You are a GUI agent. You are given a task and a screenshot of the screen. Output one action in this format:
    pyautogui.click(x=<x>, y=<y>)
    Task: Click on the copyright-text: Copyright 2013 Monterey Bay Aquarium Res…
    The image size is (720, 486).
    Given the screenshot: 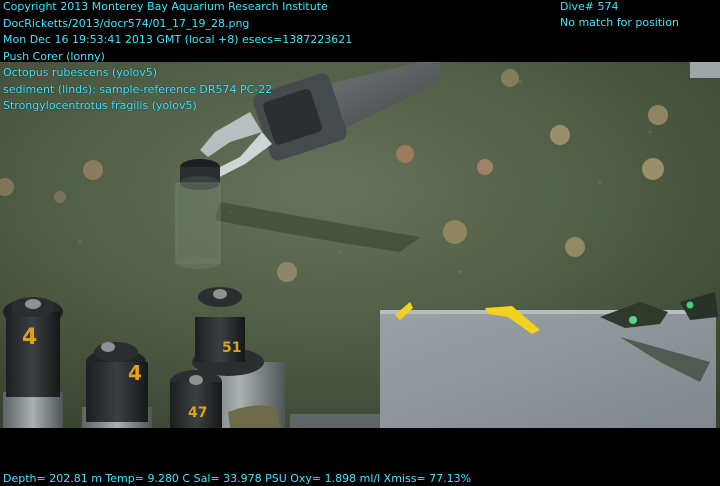 What is the action you would take?
    pyautogui.click(x=165, y=6)
    